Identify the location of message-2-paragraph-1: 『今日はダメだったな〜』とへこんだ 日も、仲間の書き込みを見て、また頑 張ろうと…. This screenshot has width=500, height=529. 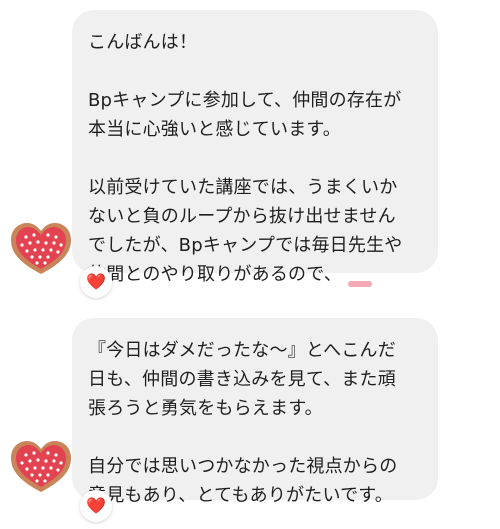
(256, 379).